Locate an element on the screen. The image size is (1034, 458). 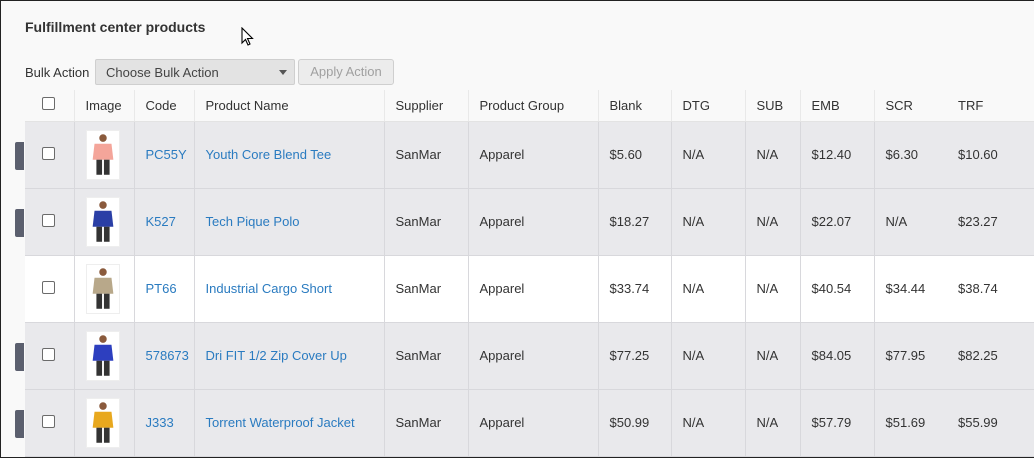
pullover-product-image-icon is located at coordinates (102, 355).